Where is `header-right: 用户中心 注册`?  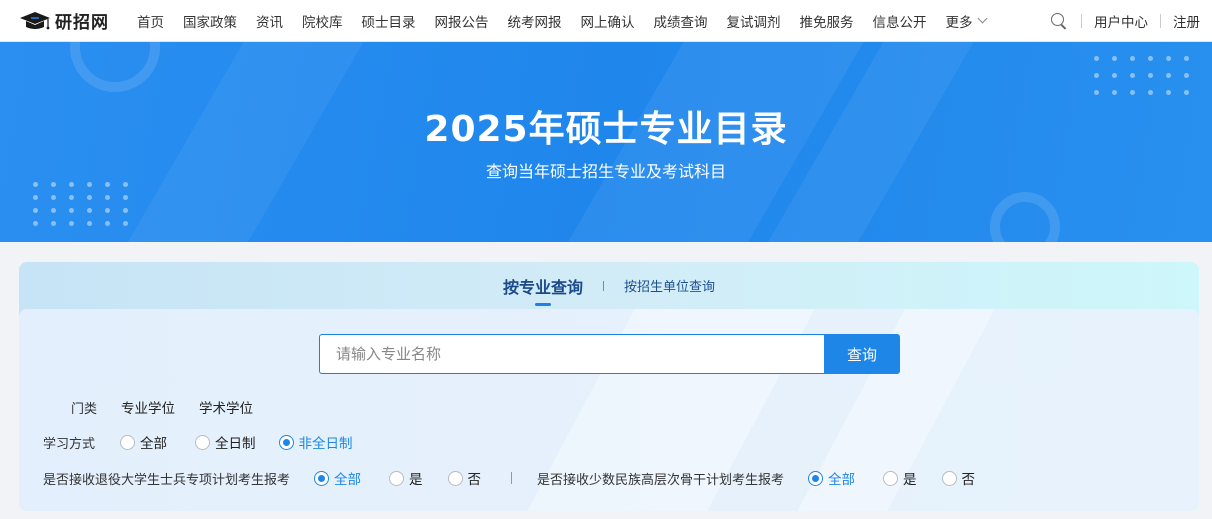 header-right: 用户中心 注册 is located at coordinates (1131, 21).